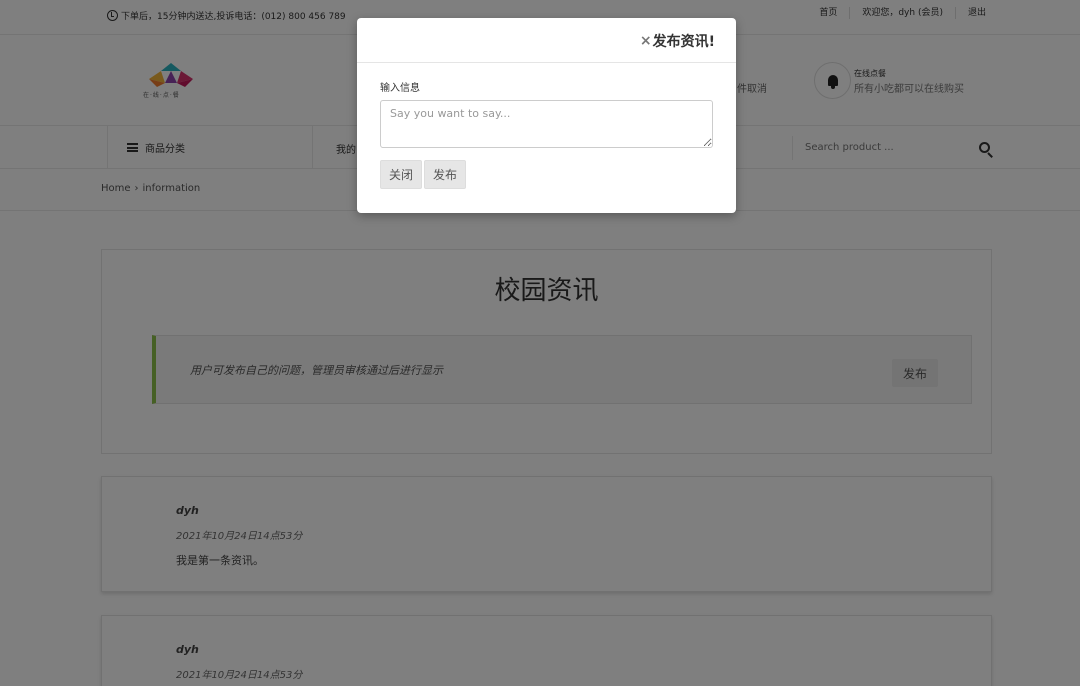 The width and height of the screenshot is (1080, 686). I want to click on modal-title: × 发布资讯!, so click(677, 41).